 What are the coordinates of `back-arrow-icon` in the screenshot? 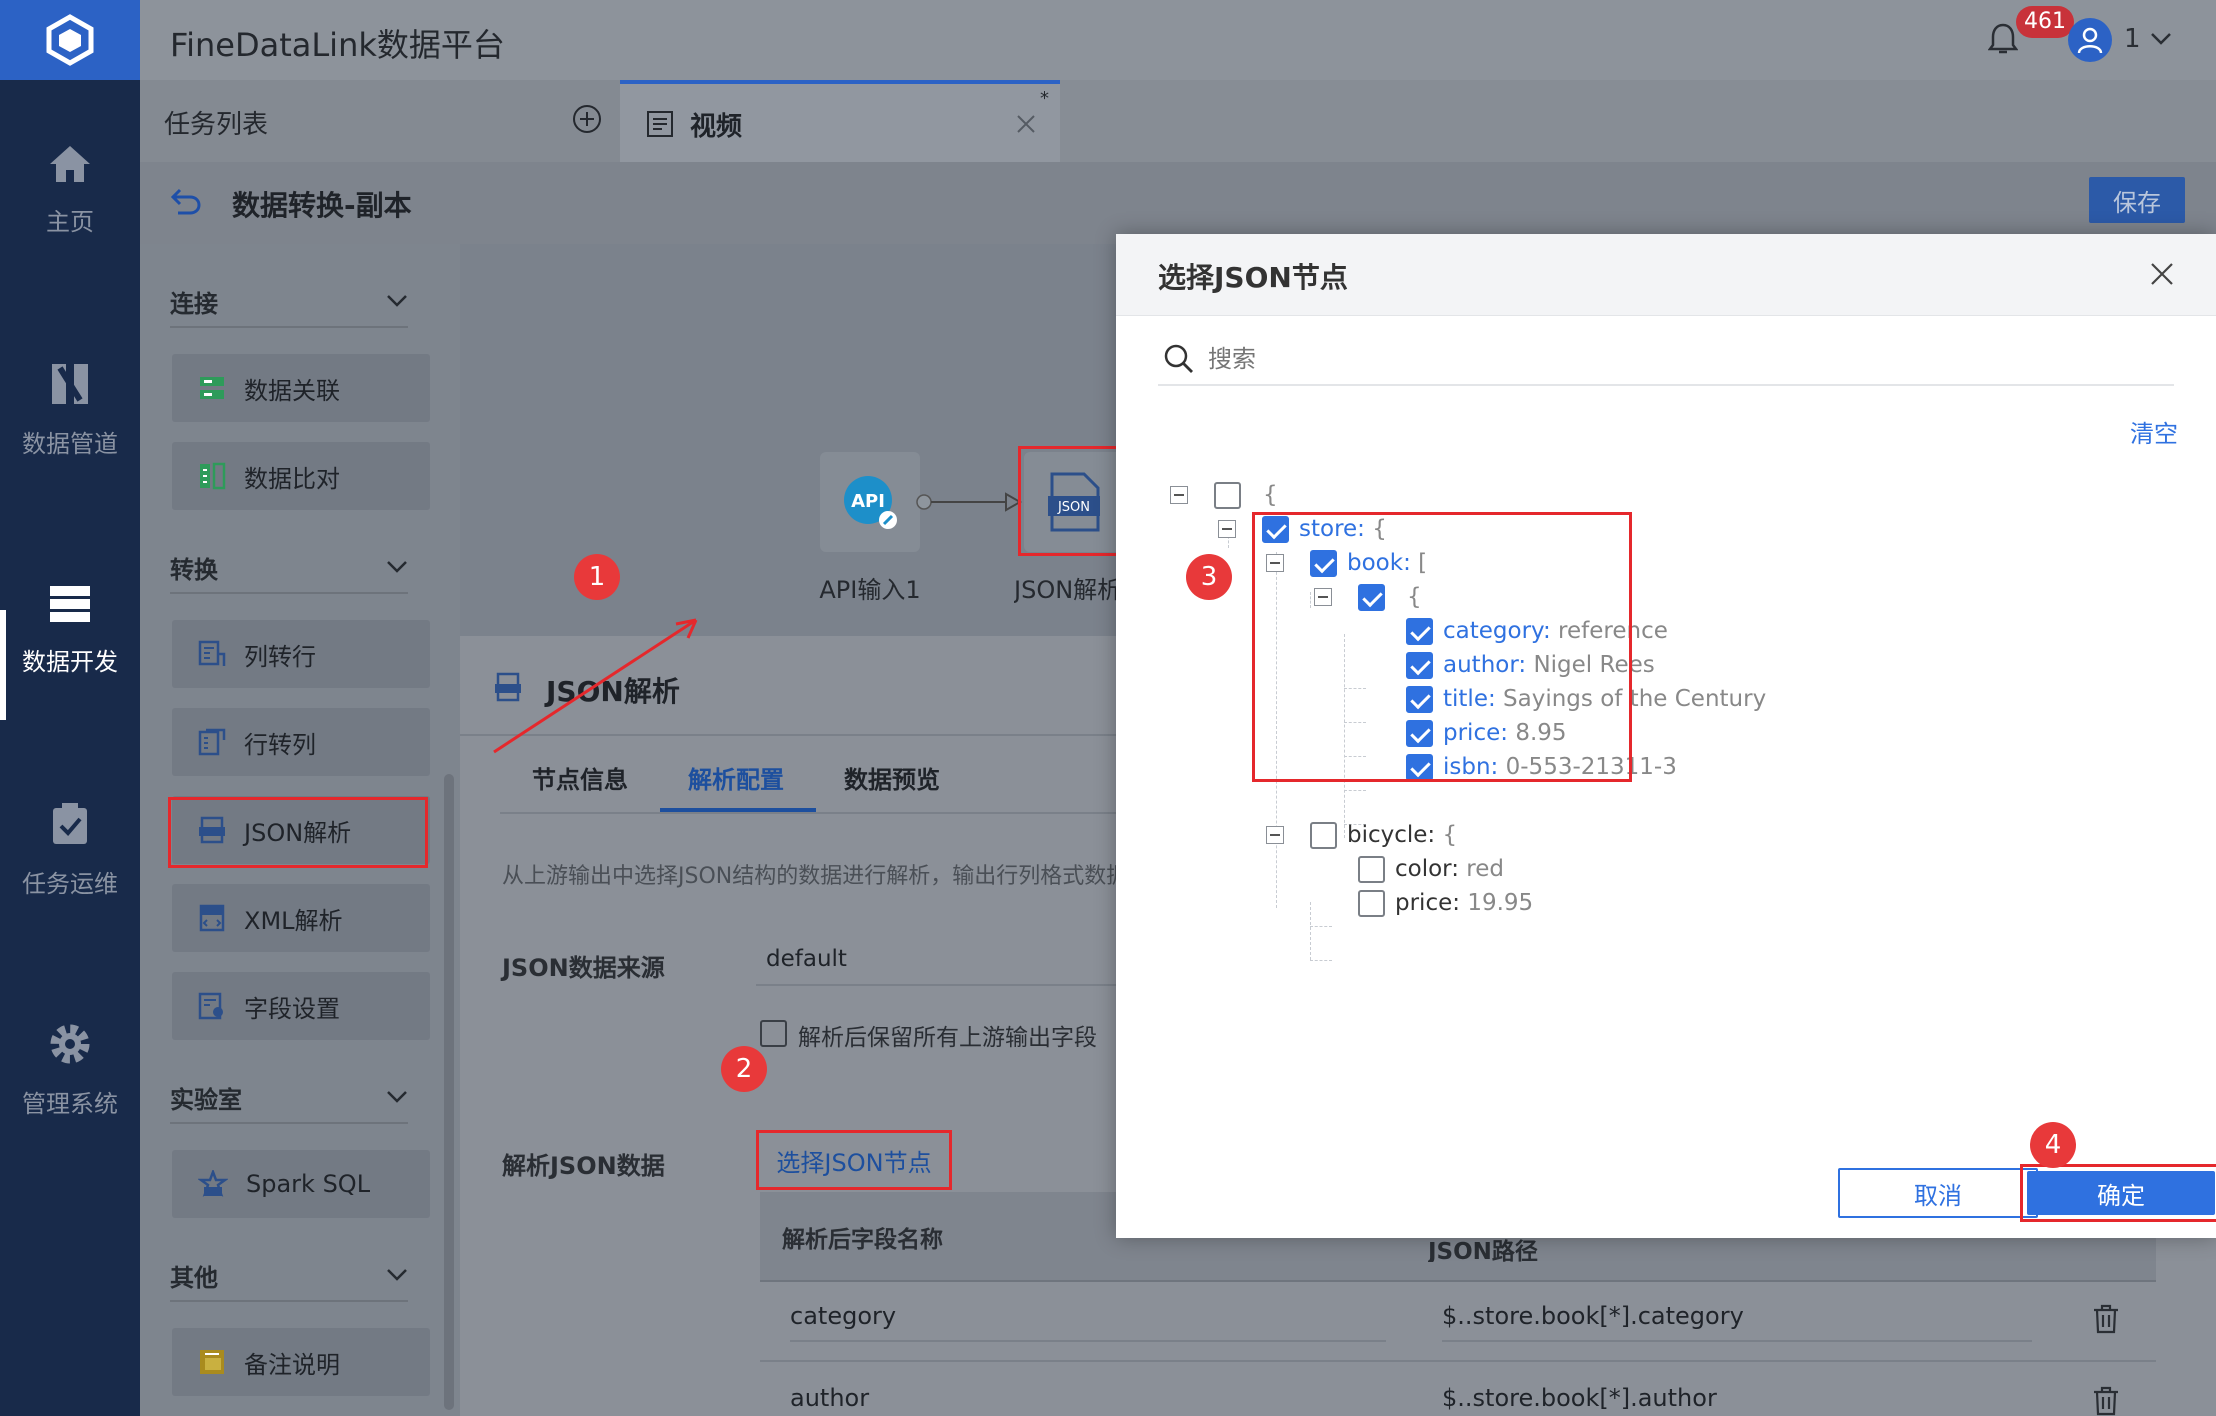 It's located at (186, 201).